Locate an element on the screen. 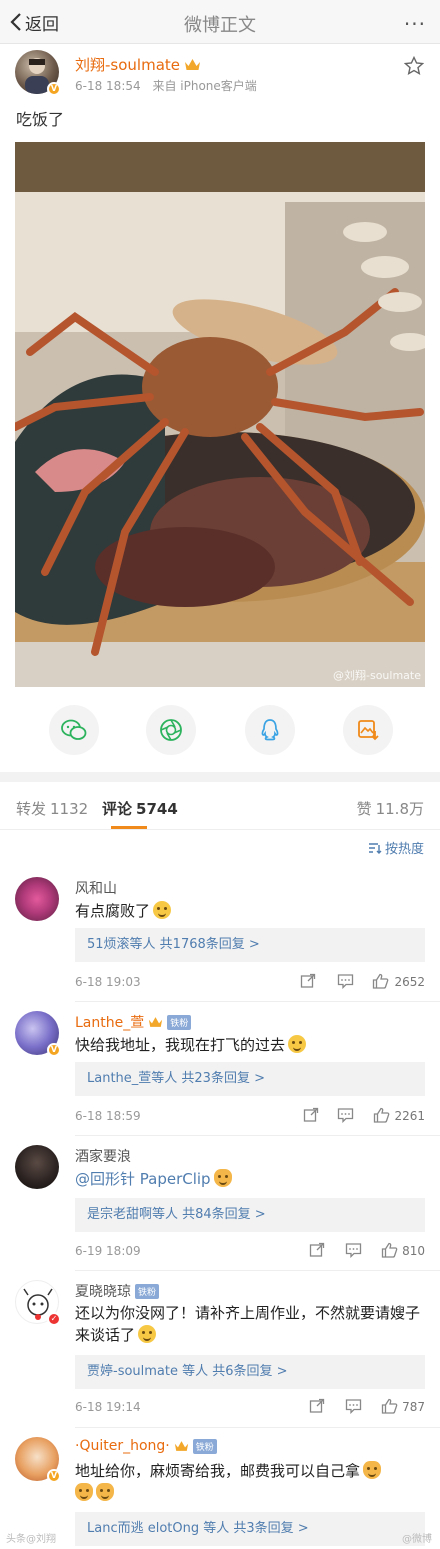 This screenshot has height=1549, width=440. comment-footer: 6-18 18:59 2261 is located at coordinates (250, 1117).